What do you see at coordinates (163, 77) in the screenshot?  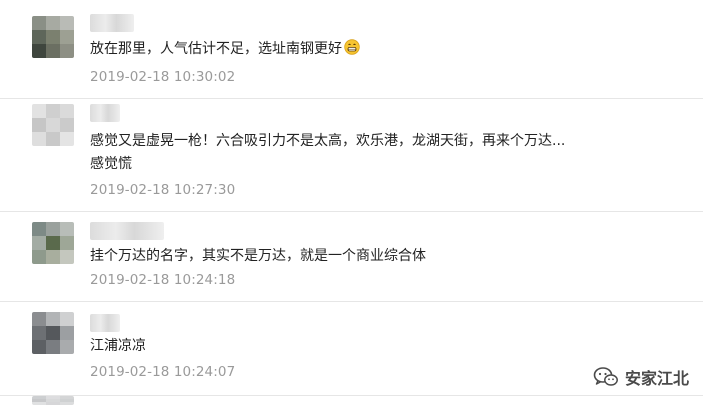 I see `comment-time: 2019-02-18 10:30:02` at bounding box center [163, 77].